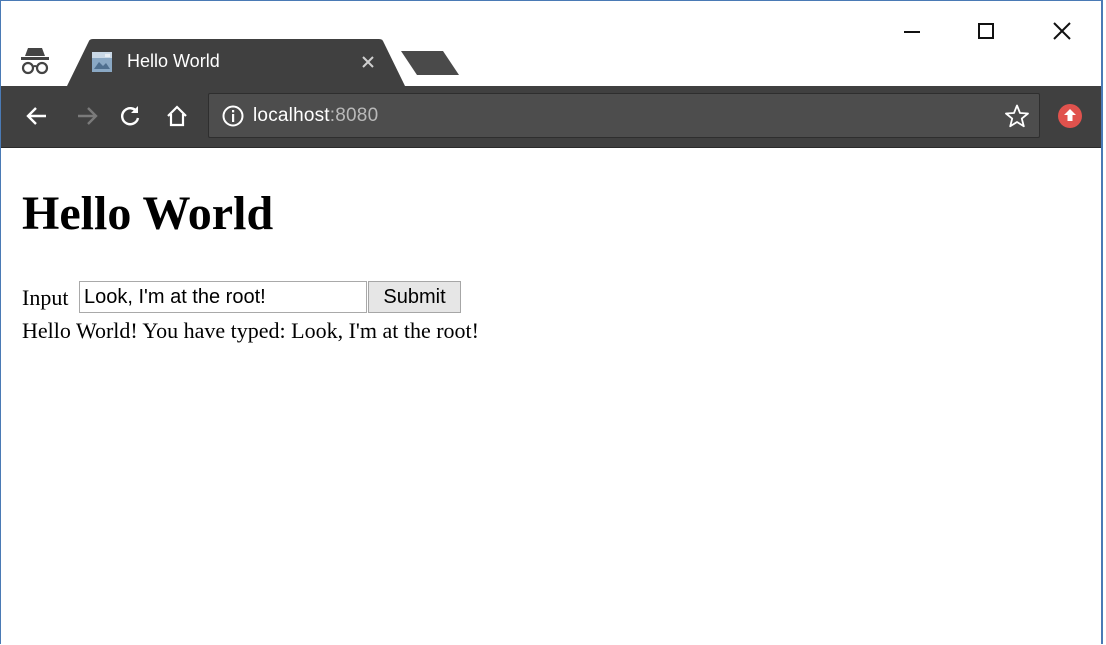 The height and width of the screenshot is (645, 1106). What do you see at coordinates (1017, 116) in the screenshot?
I see `star-icon` at bounding box center [1017, 116].